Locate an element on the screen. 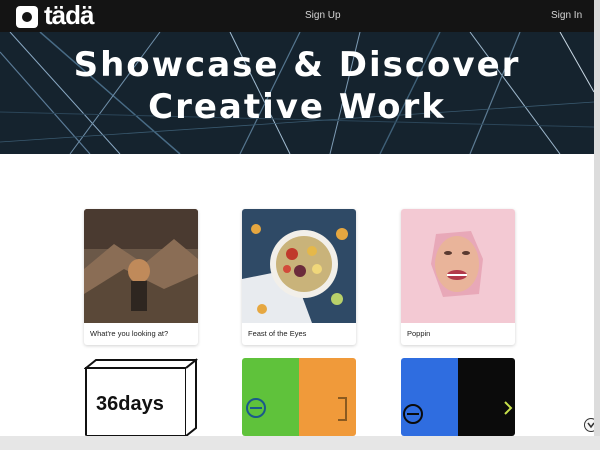  chevron-down-icon is located at coordinates (590, 425).